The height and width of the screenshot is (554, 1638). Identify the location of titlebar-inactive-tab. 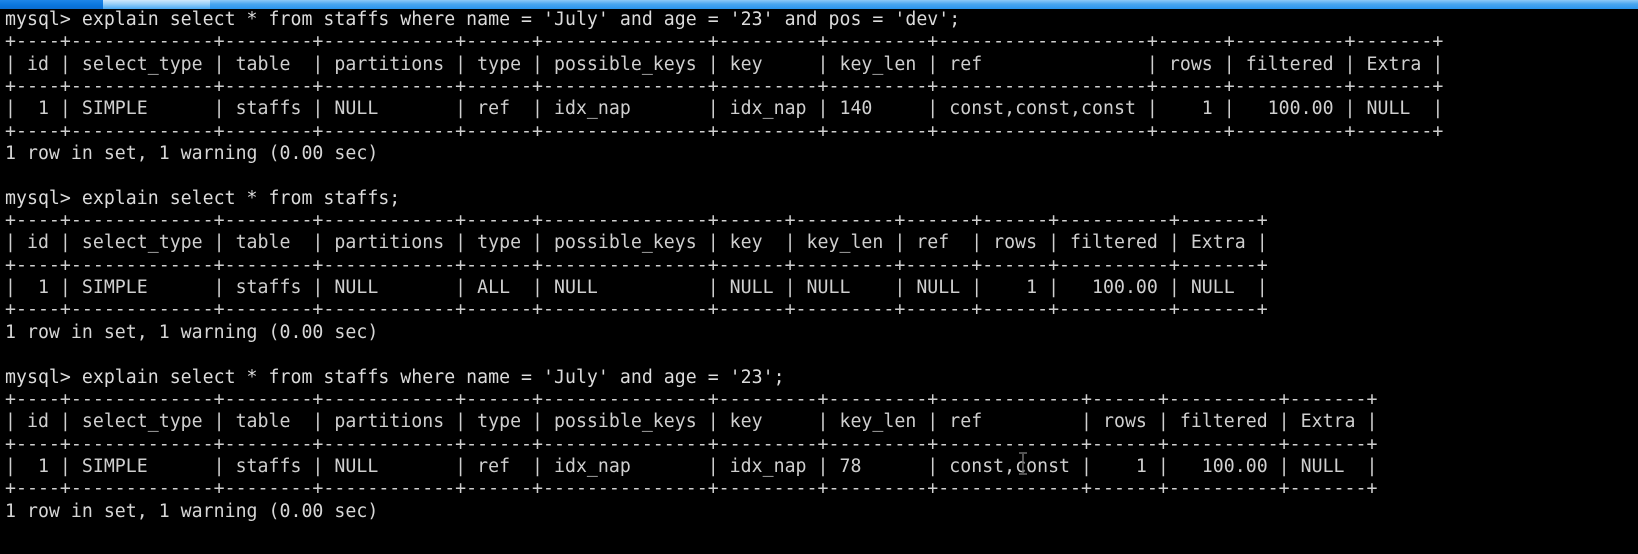
(156, 4).